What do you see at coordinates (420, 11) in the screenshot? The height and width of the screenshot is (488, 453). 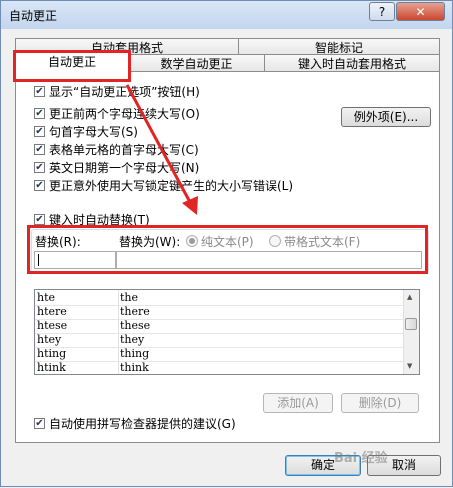 I see `close-button: ✕` at bounding box center [420, 11].